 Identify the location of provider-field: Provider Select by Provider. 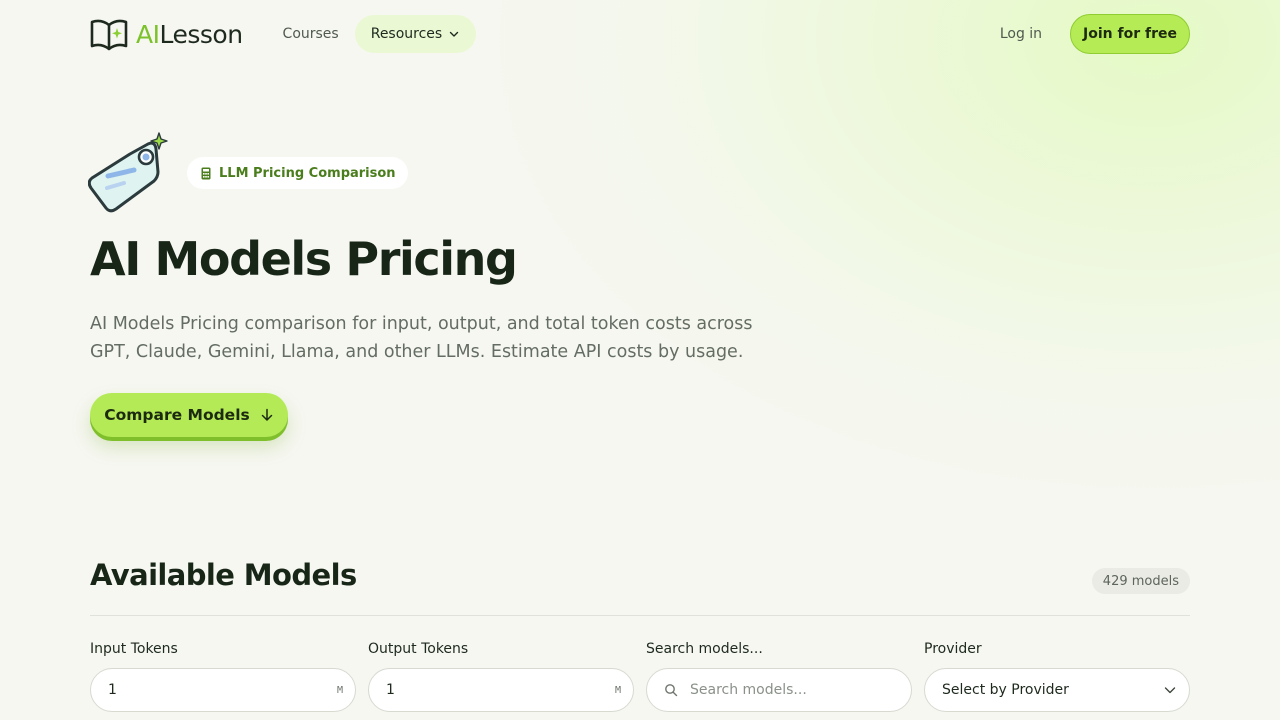
(1057, 676).